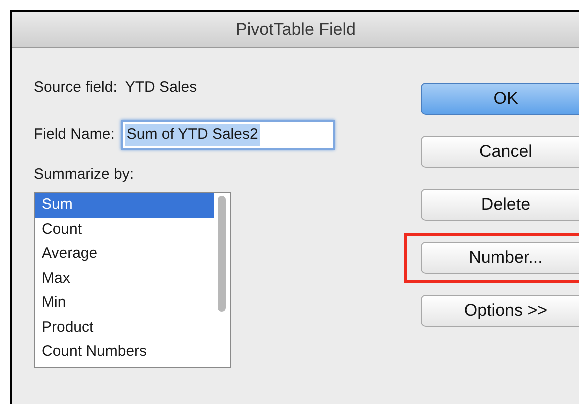 This screenshot has width=579, height=404. I want to click on list-item: Count, so click(124, 230).